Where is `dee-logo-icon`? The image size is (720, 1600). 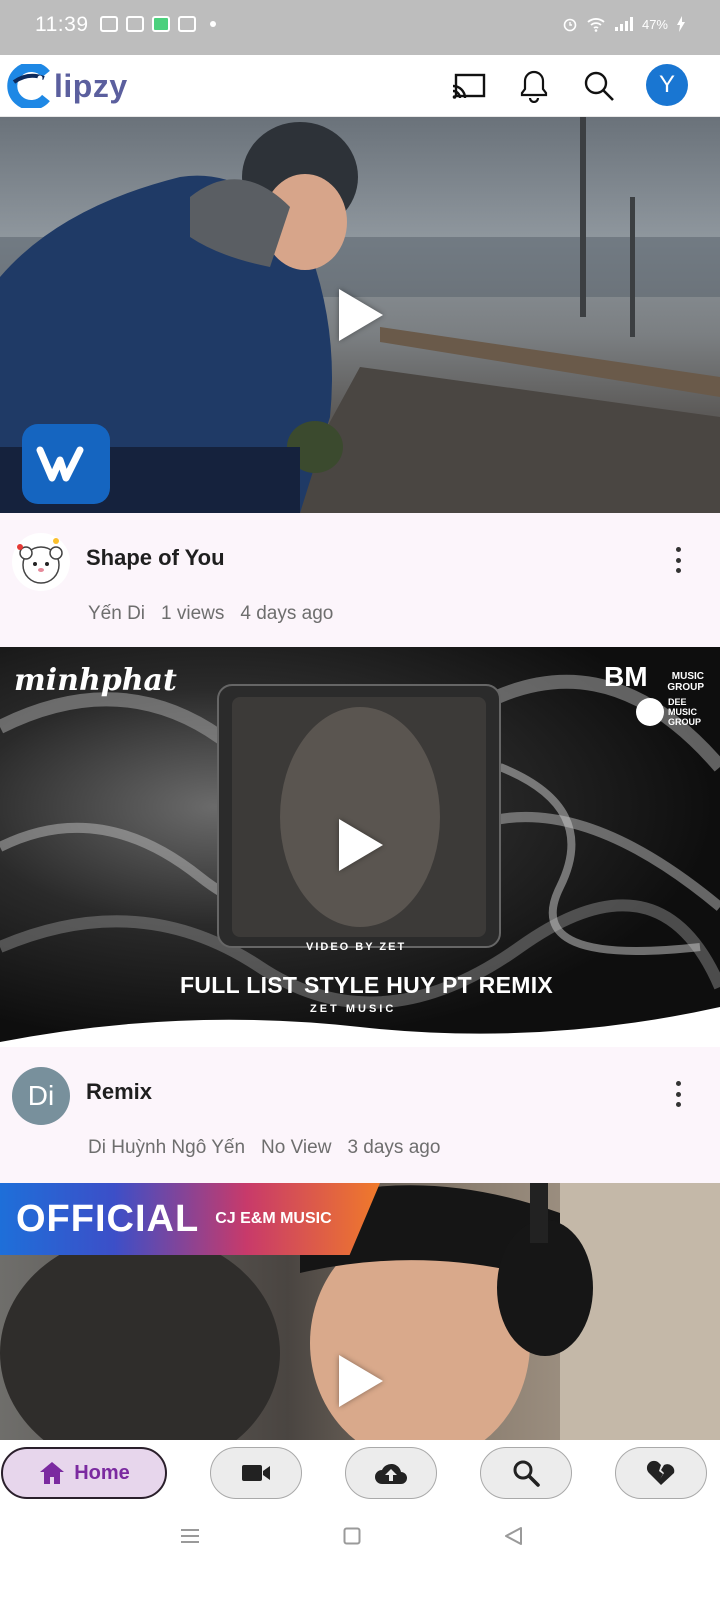 dee-logo-icon is located at coordinates (650, 712).